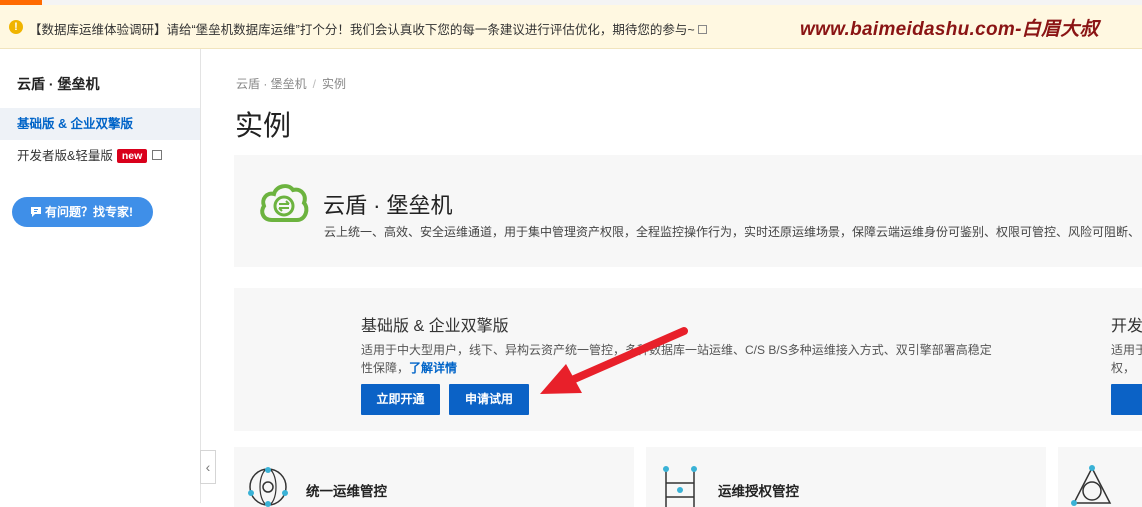  What do you see at coordinates (489, 399) in the screenshot?
I see `apply-trial-button: 申请试用` at bounding box center [489, 399].